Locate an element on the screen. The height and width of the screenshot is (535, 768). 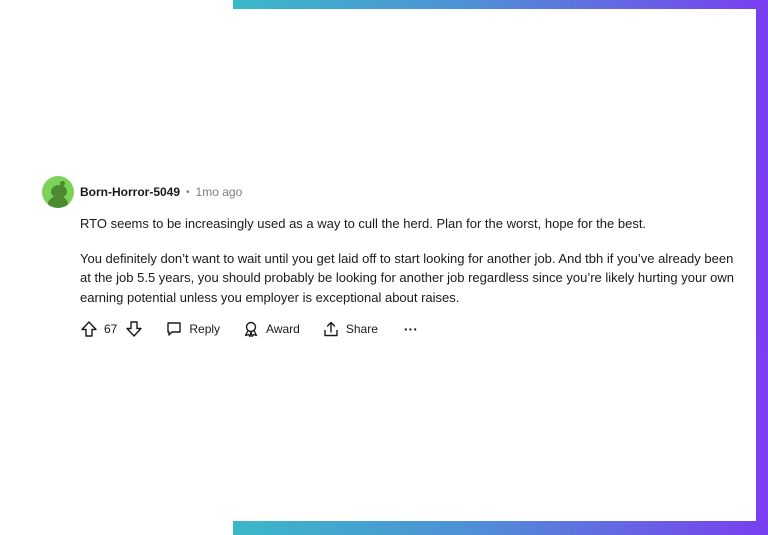
share-button: Share is located at coordinates (350, 329).